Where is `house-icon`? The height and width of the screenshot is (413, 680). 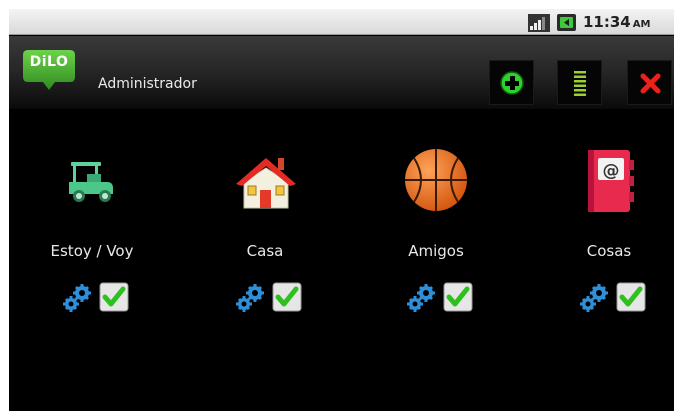 house-icon is located at coordinates (266, 183).